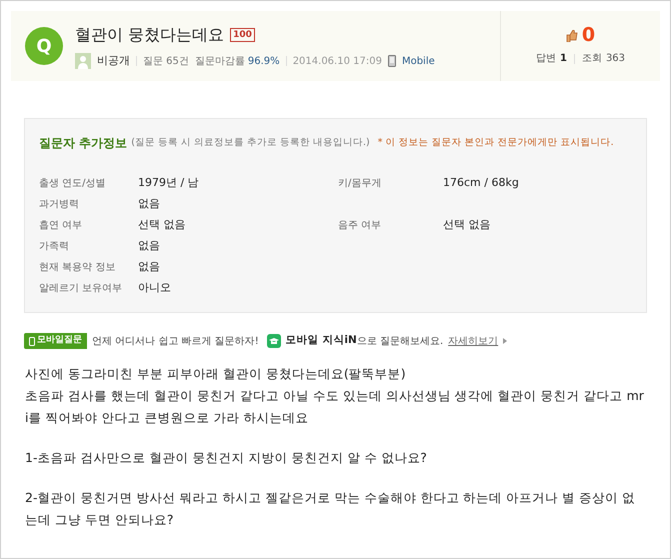 Image resolution: width=671 pixels, height=559 pixels. Describe the element at coordinates (496, 143) in the screenshot. I see `privacy-notice: * 이 정보는 질문자 본인과 전문가에게만 표시됩니다.` at that location.